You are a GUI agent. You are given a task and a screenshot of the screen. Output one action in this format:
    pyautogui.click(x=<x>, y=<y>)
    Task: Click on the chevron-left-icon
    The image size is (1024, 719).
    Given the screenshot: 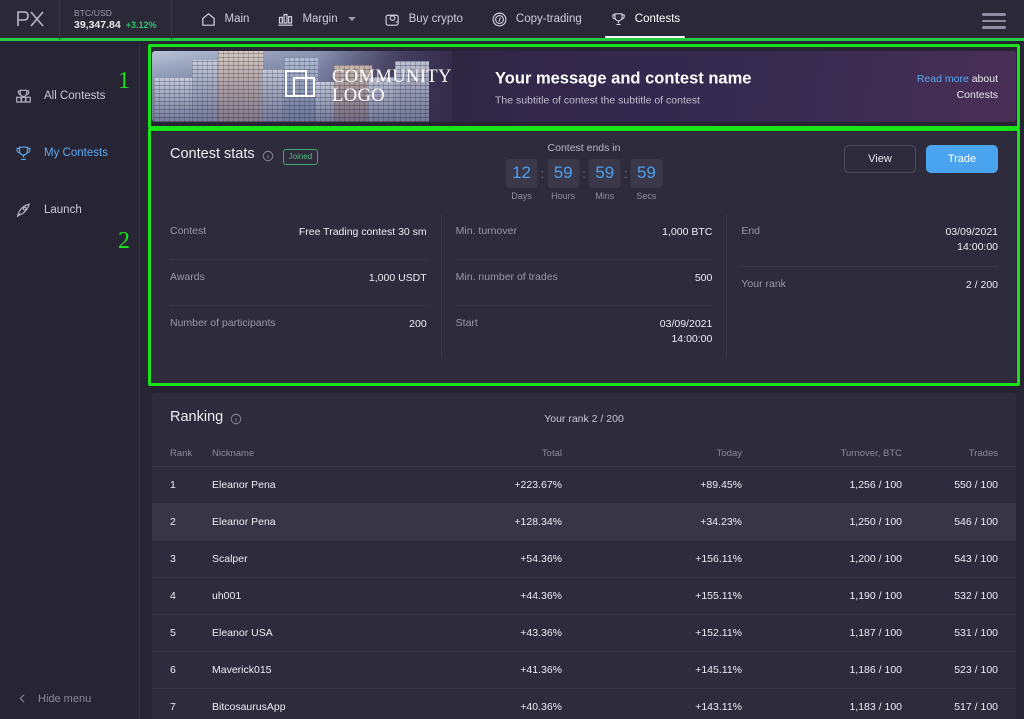 What is the action you would take?
    pyautogui.click(x=22, y=698)
    